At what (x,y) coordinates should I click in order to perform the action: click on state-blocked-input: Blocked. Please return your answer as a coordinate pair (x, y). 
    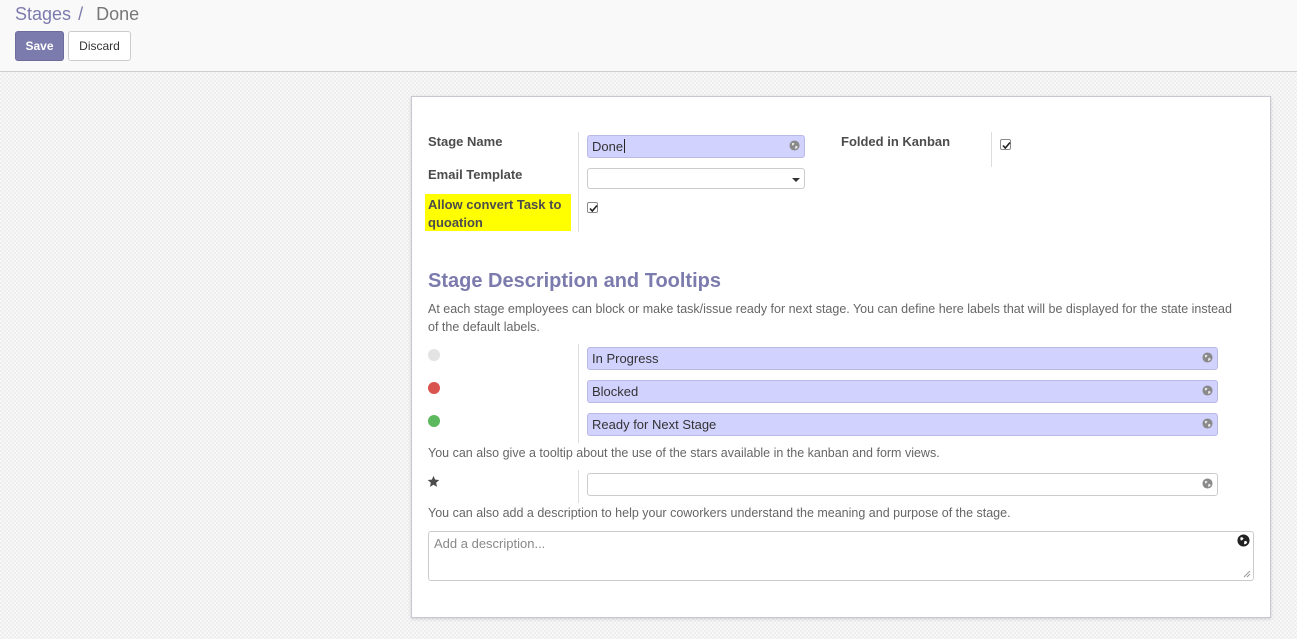
    Looking at the image, I should click on (902, 391).